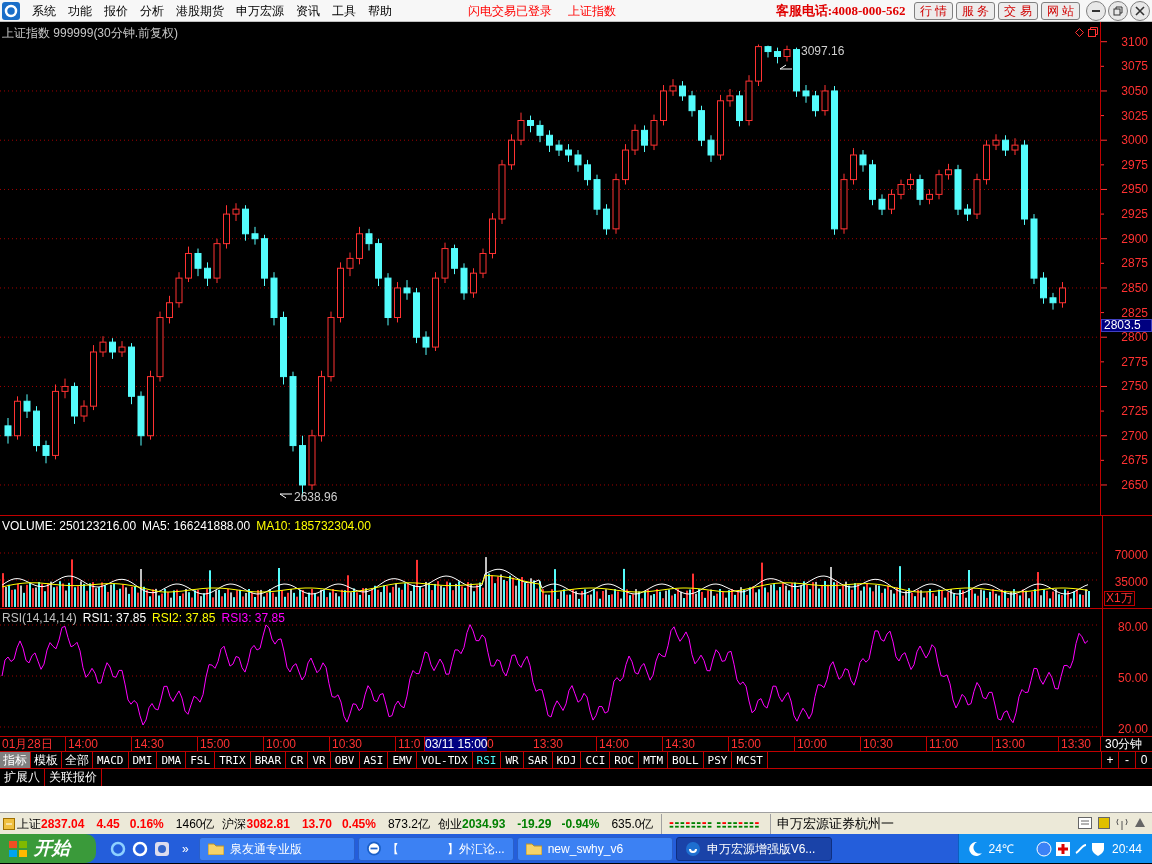 This screenshot has width=1152, height=864. What do you see at coordinates (172, 760) in the screenshot?
I see `indicator-tab: DMA` at bounding box center [172, 760].